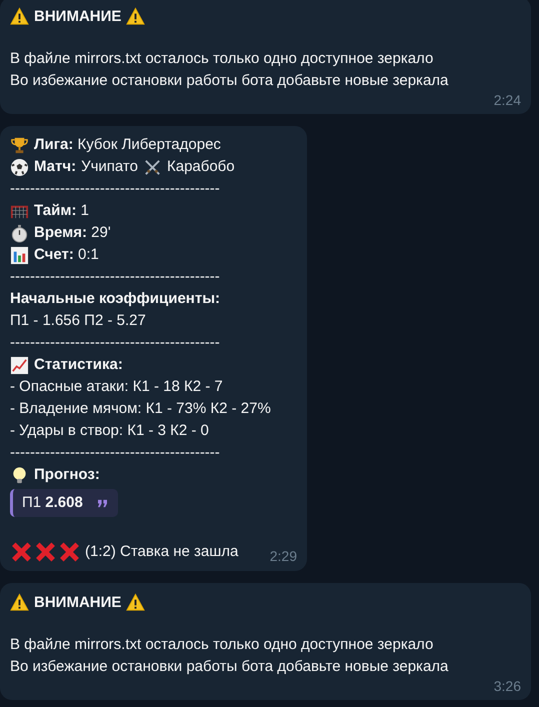 The image size is (539, 707). Describe the element at coordinates (19, 233) in the screenshot. I see `stopwatch-icon` at that location.